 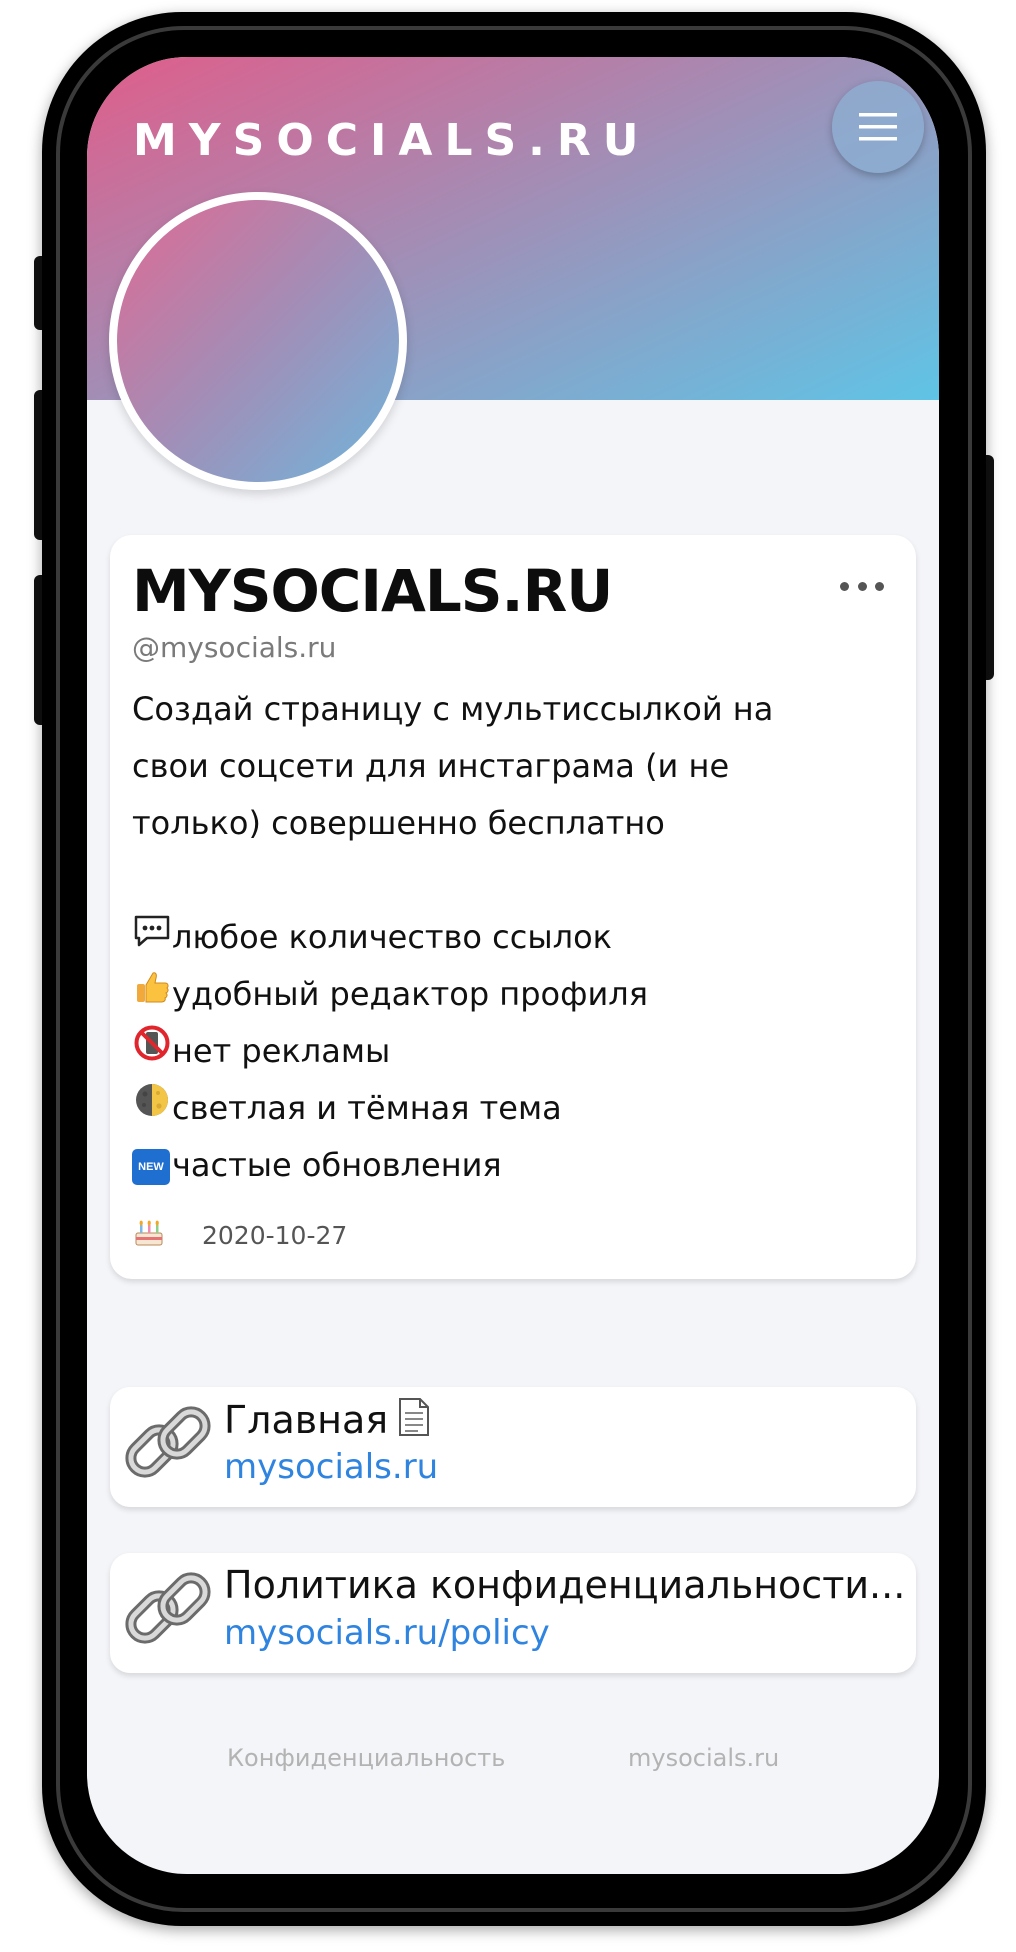 I want to click on created-date-row: 2020-10-27, so click(x=239, y=1235).